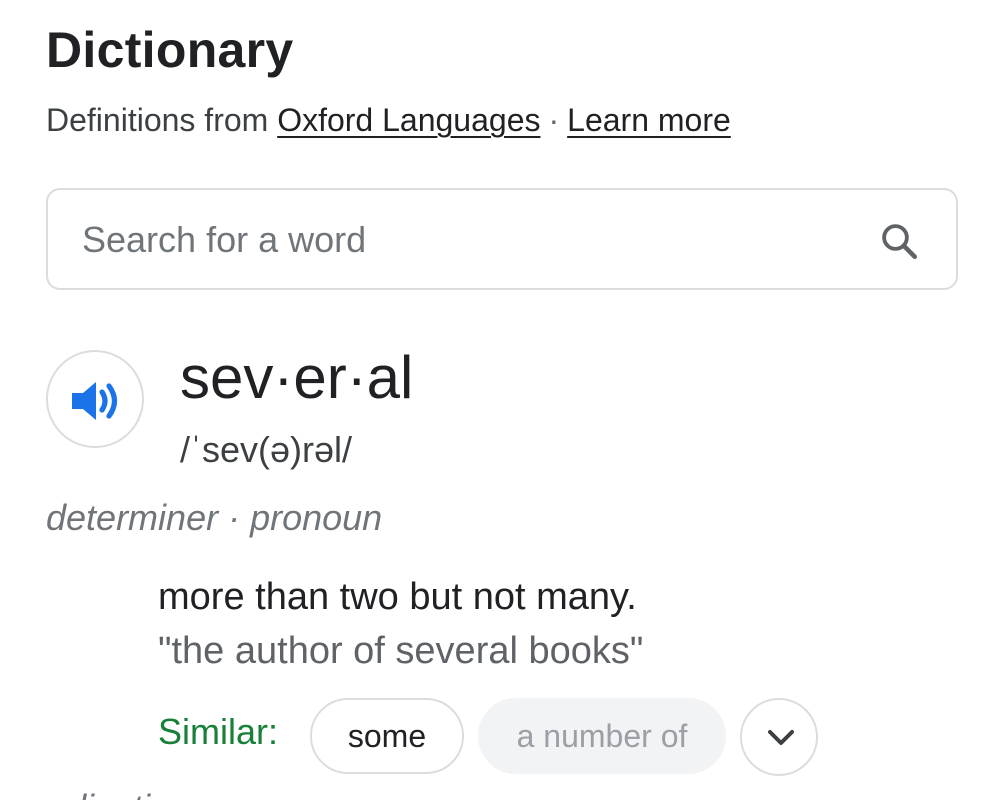 This screenshot has height=800, width=1001. What do you see at coordinates (649, 120) in the screenshot?
I see `learn-more-link: Learn more` at bounding box center [649, 120].